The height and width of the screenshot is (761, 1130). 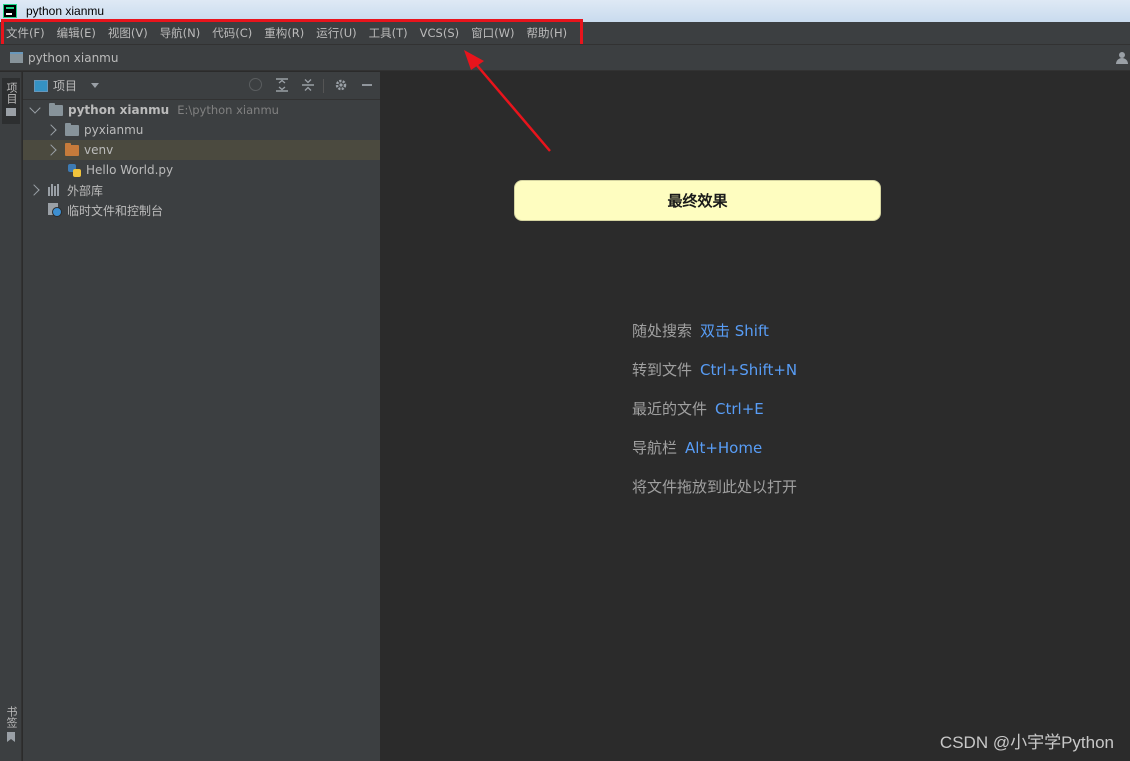 What do you see at coordinates (734, 331) in the screenshot?
I see `hint-shortcut: 双击 Shift` at bounding box center [734, 331].